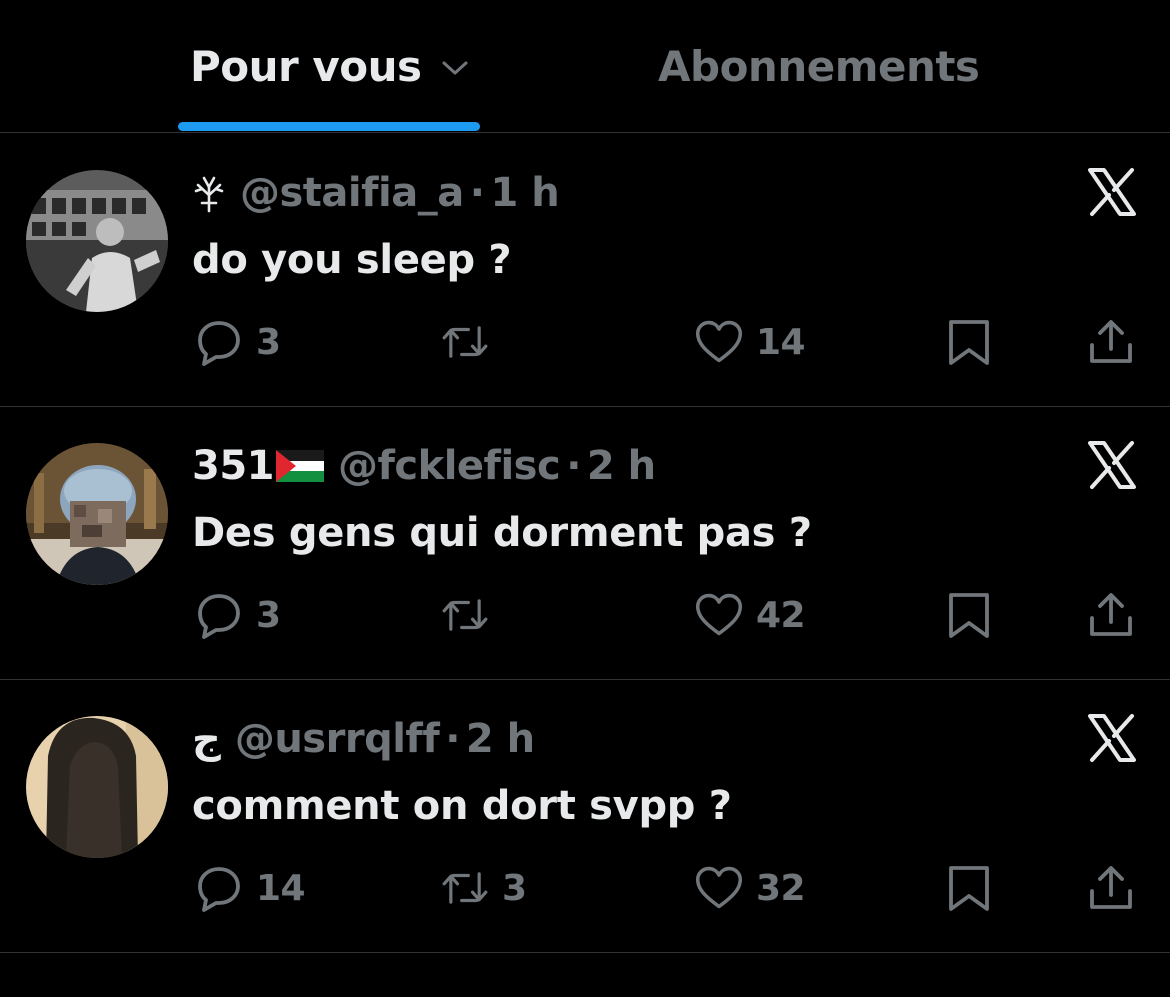 The width and height of the screenshot is (1170, 997). I want to click on palestine-flag-icon, so click(300, 466).